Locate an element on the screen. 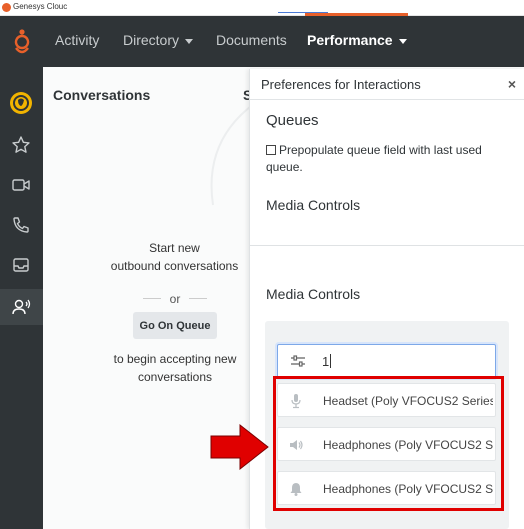  agent-voice-icon is located at coordinates (21, 307).